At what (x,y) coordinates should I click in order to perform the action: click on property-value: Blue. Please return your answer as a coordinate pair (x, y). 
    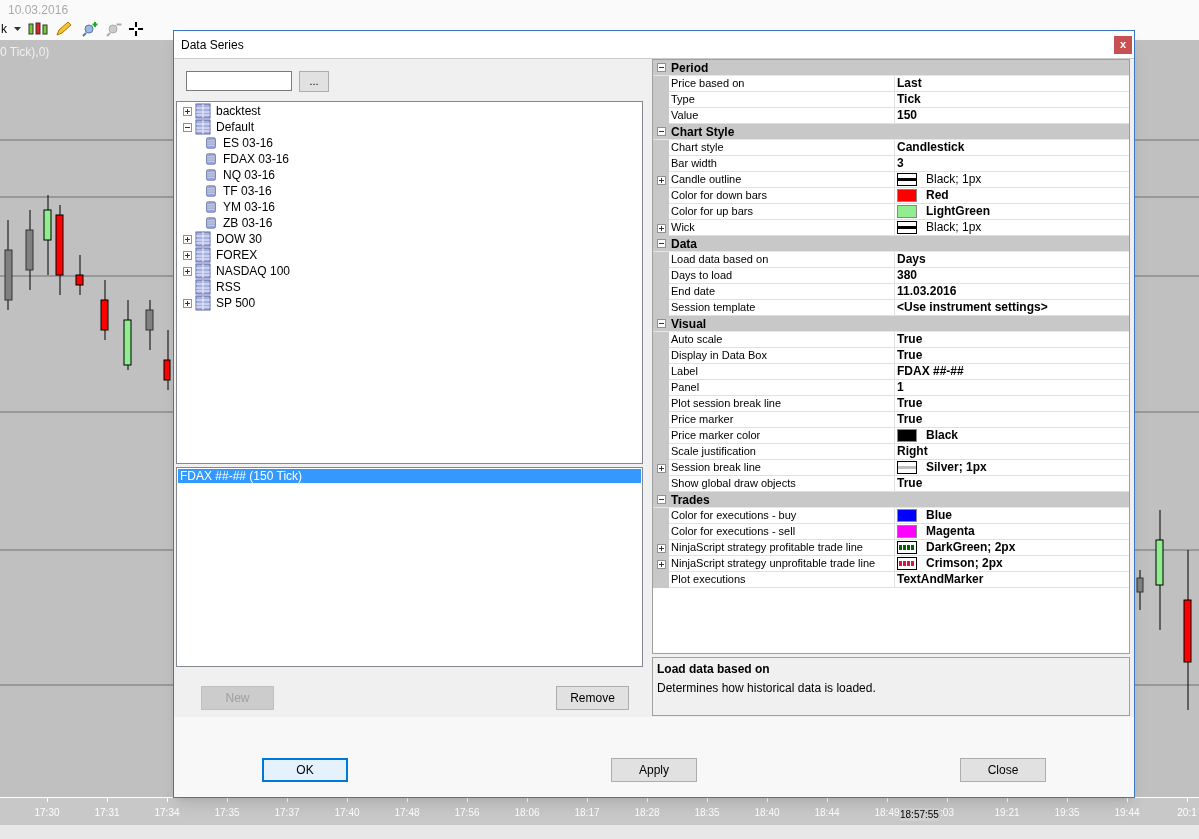
    Looking at the image, I should click on (939, 515).